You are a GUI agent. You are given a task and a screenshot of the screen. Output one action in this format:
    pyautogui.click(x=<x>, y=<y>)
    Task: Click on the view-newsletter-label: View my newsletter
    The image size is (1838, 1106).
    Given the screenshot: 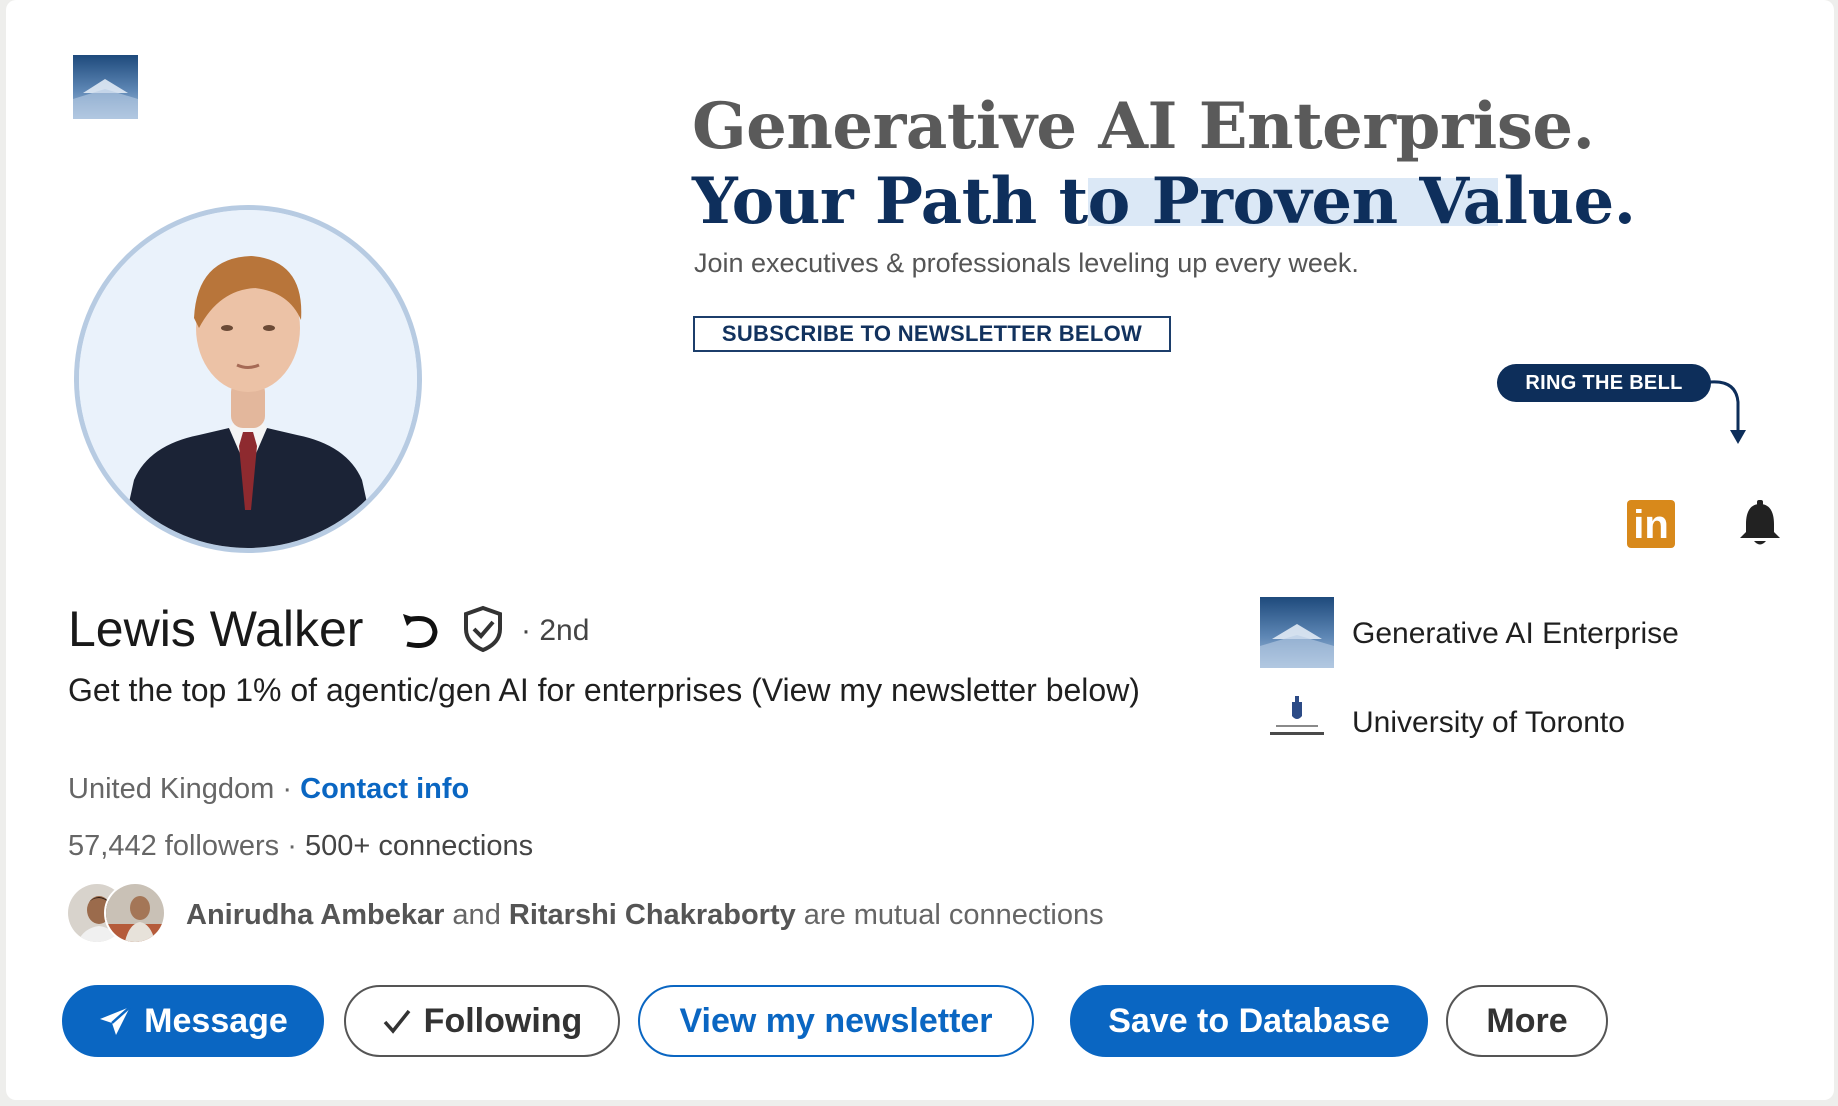 What is the action you would take?
    pyautogui.click(x=836, y=1020)
    